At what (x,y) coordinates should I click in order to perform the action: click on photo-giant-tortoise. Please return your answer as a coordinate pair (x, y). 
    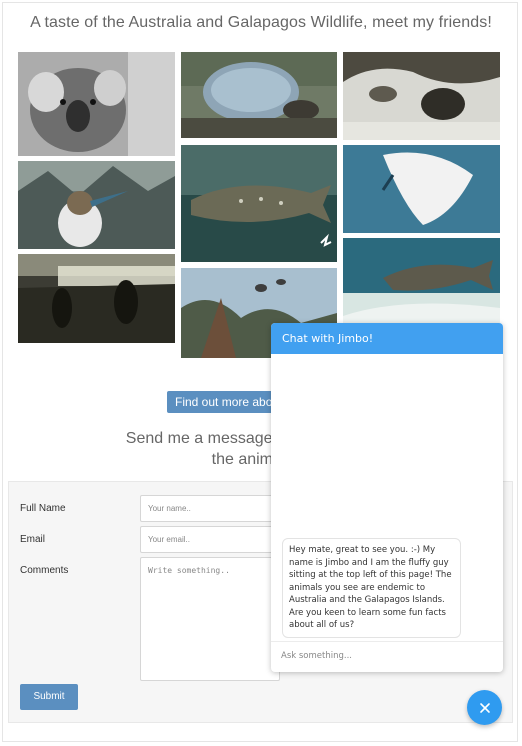
    Looking at the image, I should click on (259, 95).